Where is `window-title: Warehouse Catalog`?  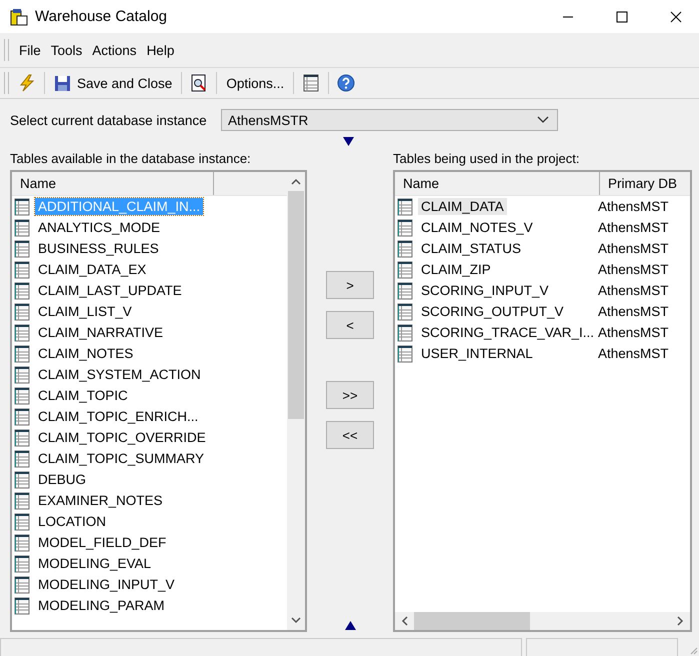
window-title: Warehouse Catalog is located at coordinates (101, 16).